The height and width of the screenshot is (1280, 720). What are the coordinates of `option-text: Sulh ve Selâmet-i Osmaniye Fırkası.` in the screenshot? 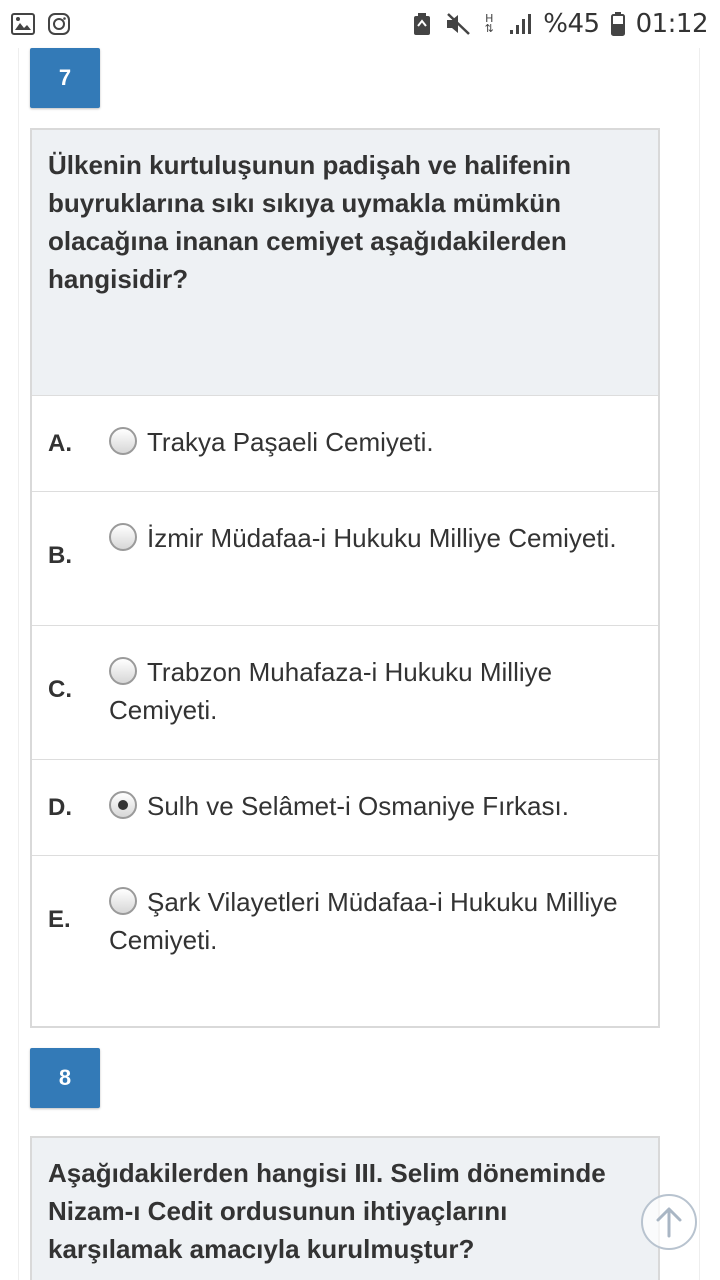 It's located at (358, 806).